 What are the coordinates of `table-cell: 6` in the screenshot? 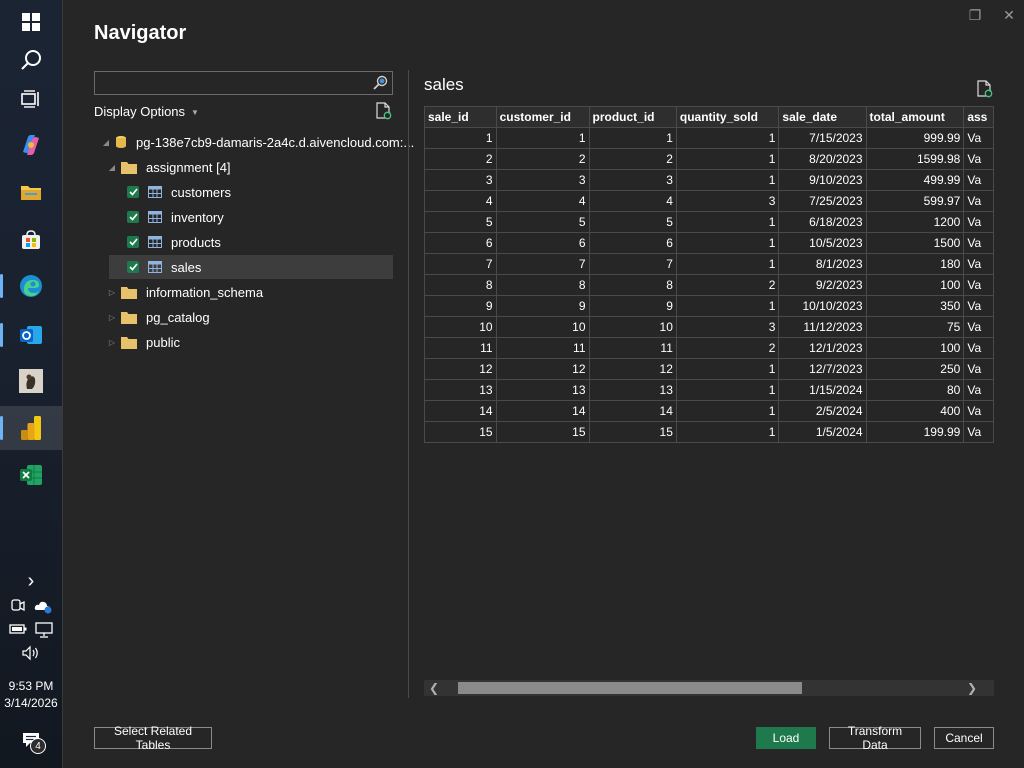 It's located at (542, 243).